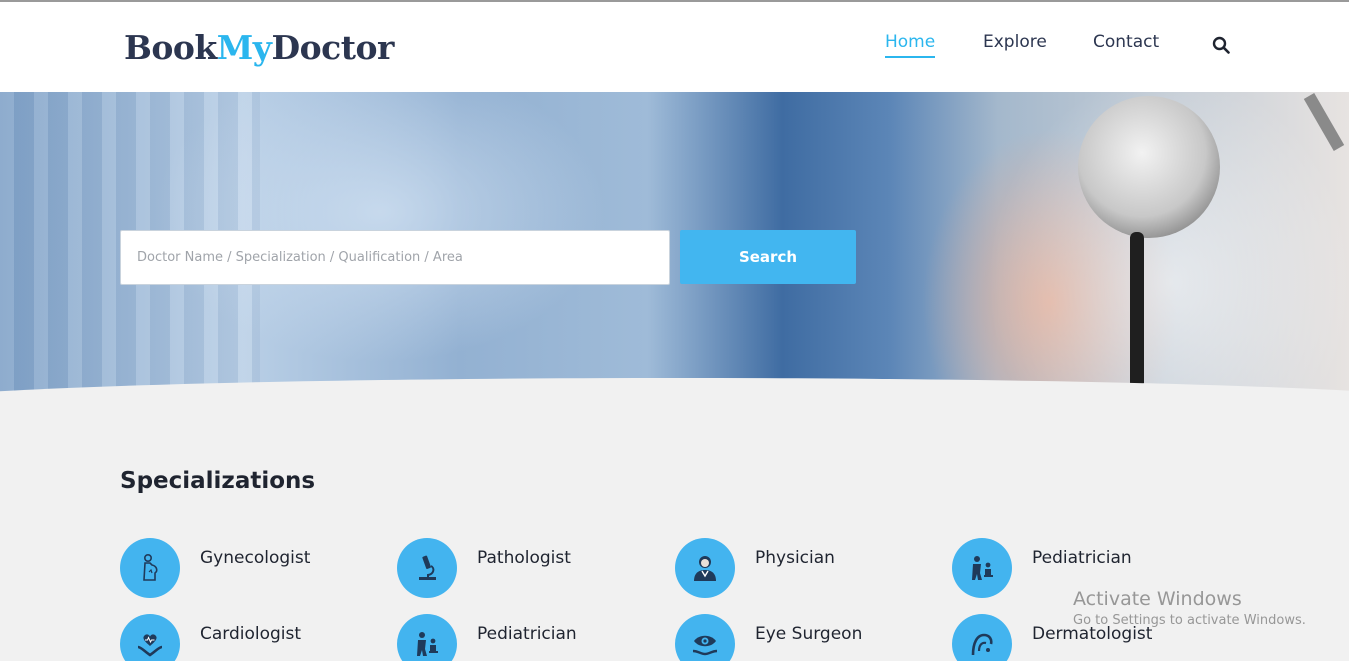  I want to click on skin-care-icon, so click(982, 644).